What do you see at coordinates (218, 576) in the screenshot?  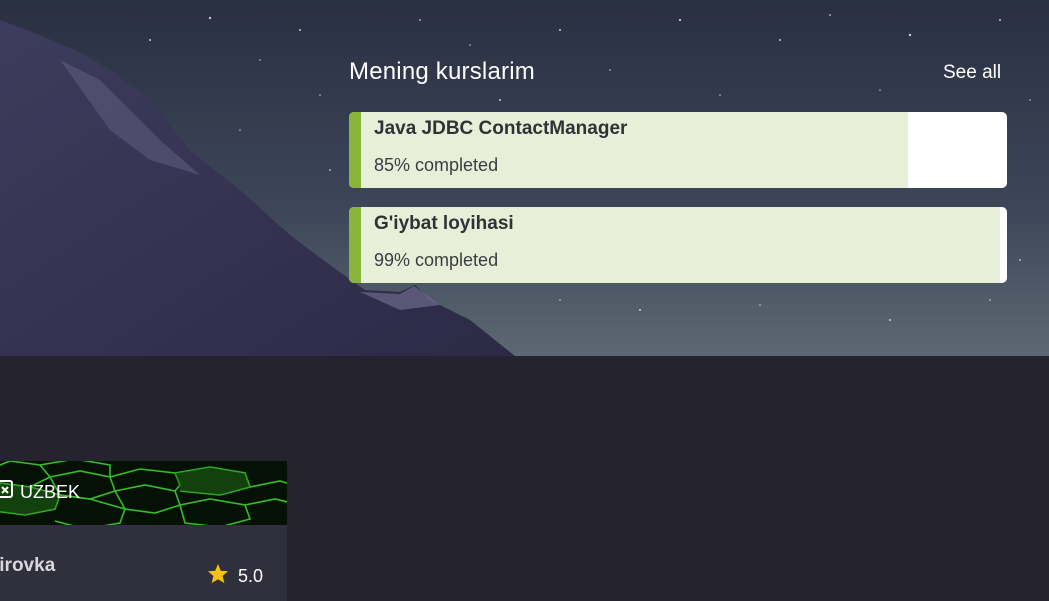 I see `star-icon` at bounding box center [218, 576].